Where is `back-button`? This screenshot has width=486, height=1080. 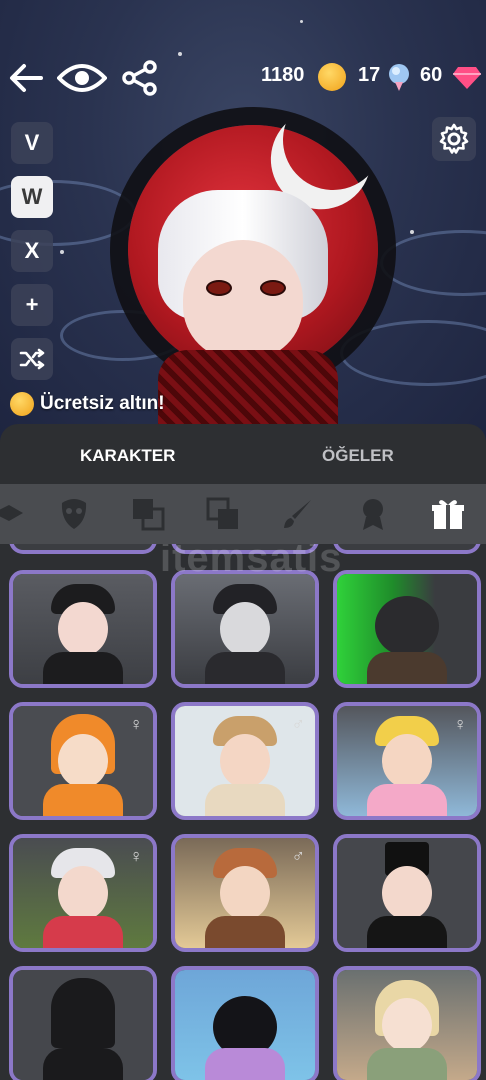 back-button is located at coordinates (26, 78).